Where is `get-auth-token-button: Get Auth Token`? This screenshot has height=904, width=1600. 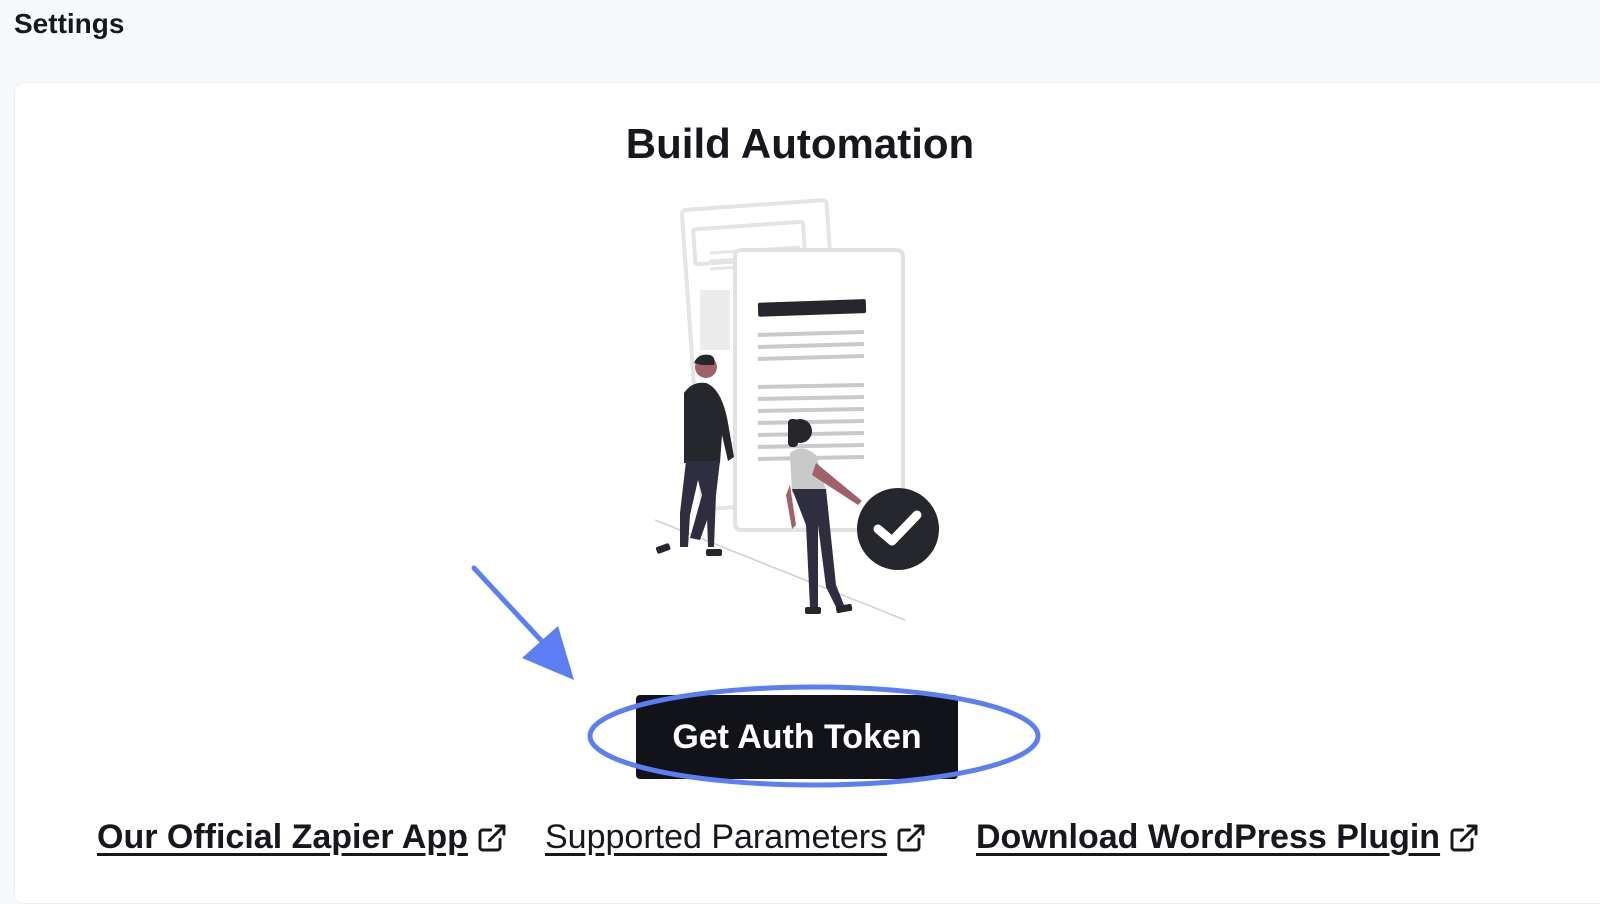 get-auth-token-button: Get Auth Token is located at coordinates (797, 737).